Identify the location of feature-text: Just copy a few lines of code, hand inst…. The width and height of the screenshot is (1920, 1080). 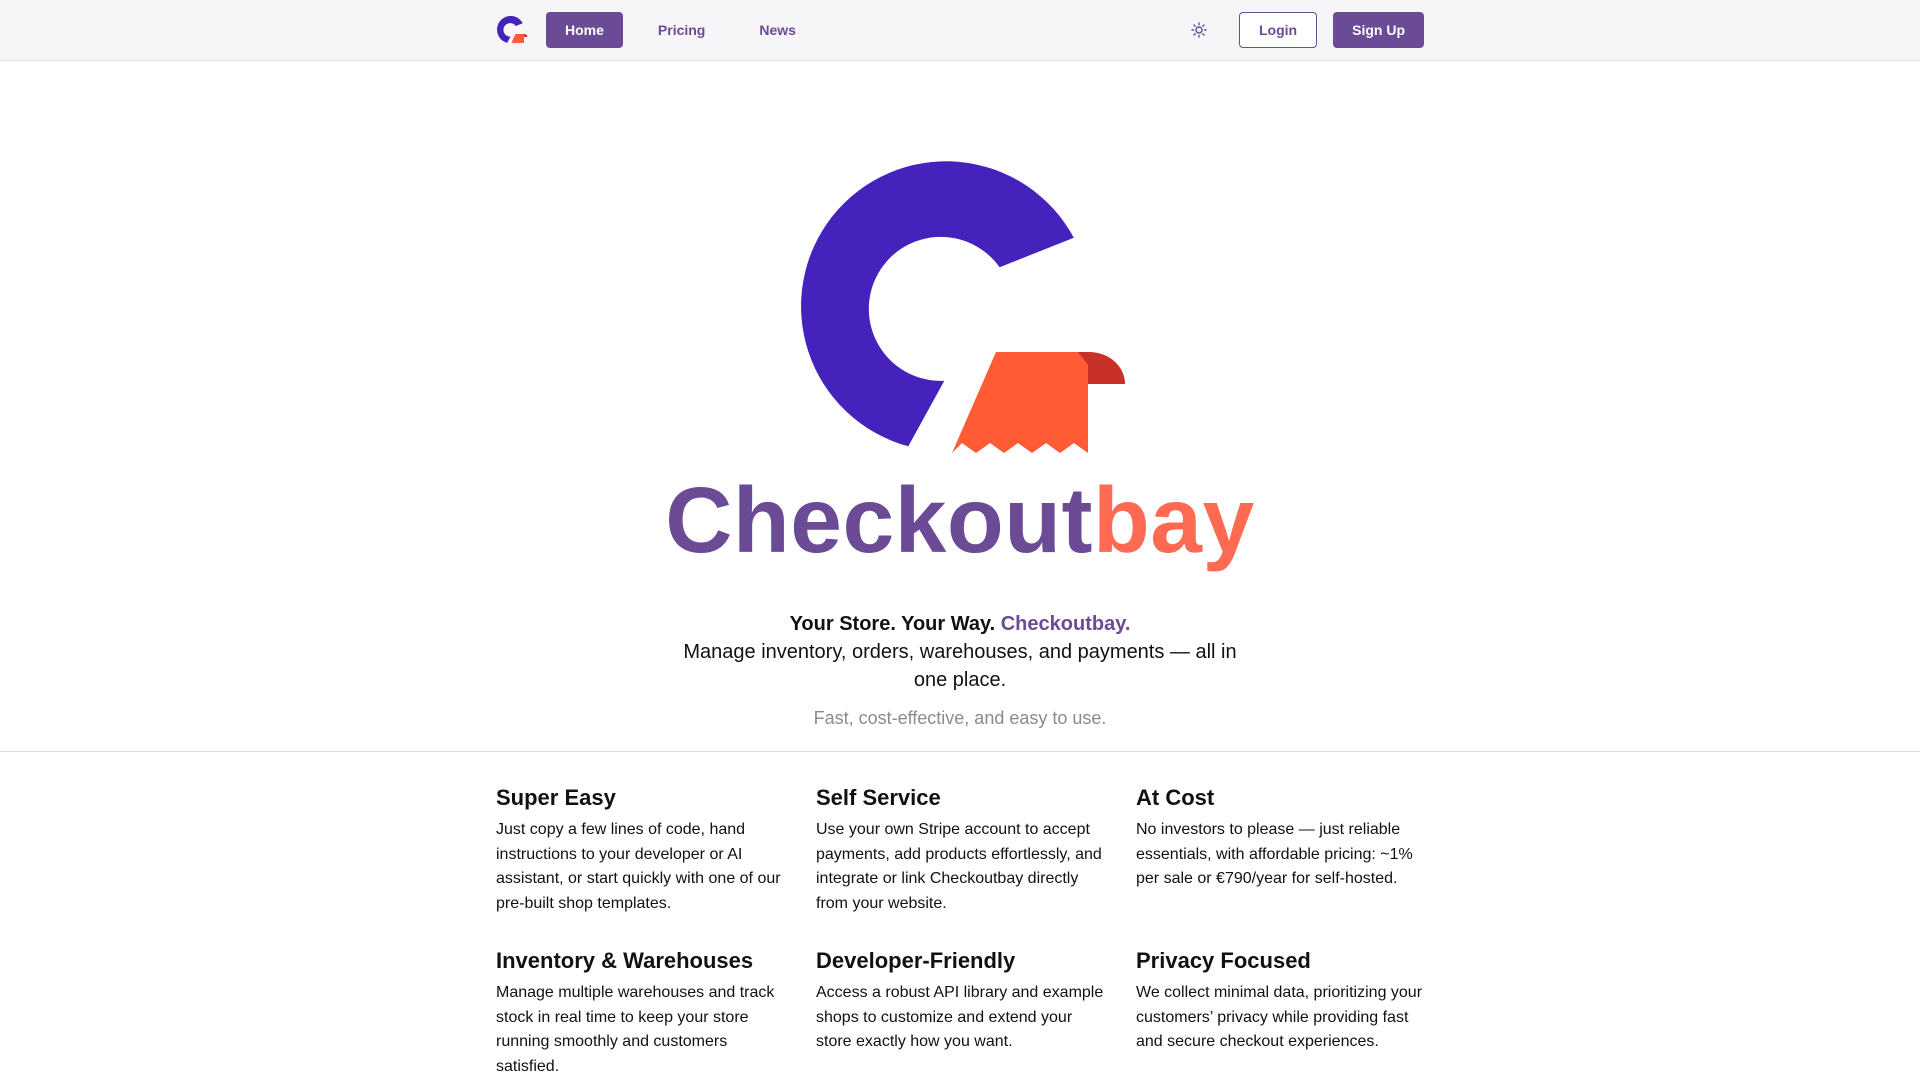
(638, 867).